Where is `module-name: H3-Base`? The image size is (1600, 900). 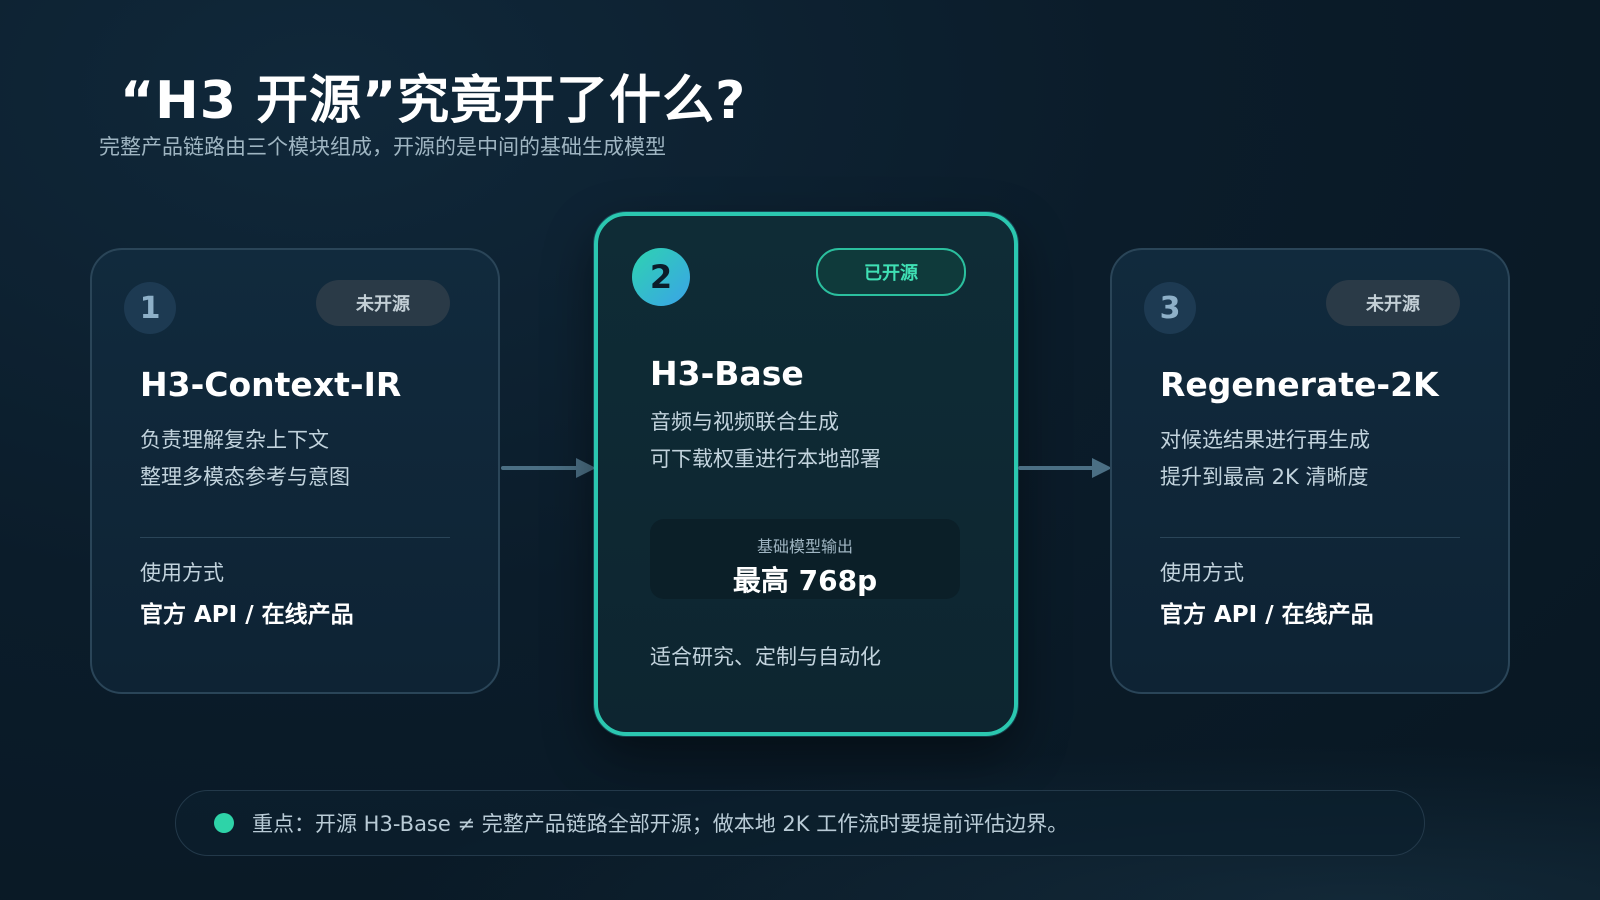
module-name: H3-Base is located at coordinates (727, 373).